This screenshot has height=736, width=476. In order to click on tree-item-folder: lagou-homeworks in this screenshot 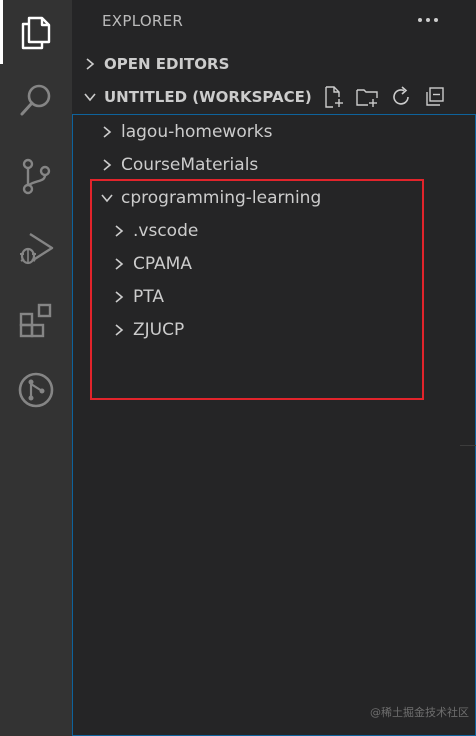, I will do `click(185, 131)`.